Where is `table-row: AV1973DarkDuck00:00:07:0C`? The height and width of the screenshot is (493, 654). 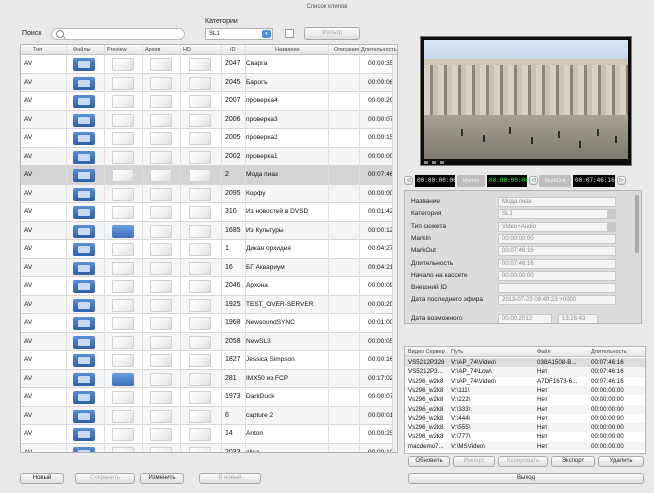 table-row: AV1973DarkDuck00:00:07:0C is located at coordinates (209, 397).